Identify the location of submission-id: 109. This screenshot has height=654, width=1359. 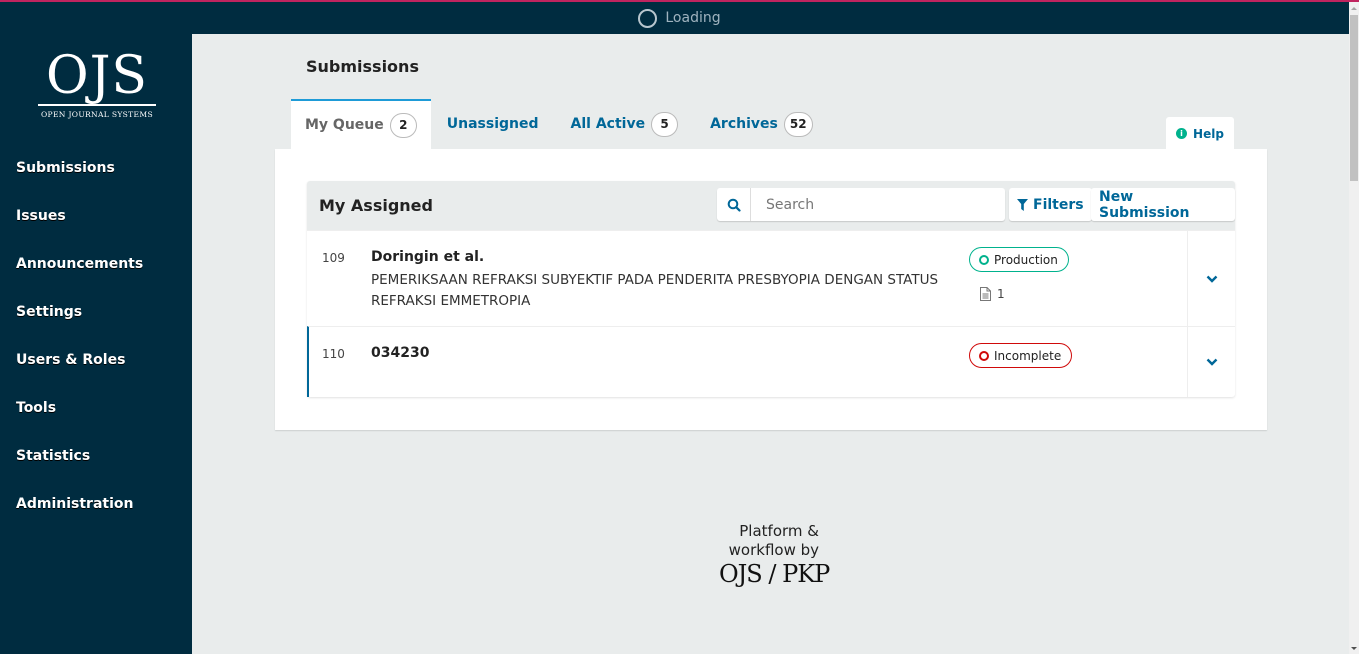
(333, 258).